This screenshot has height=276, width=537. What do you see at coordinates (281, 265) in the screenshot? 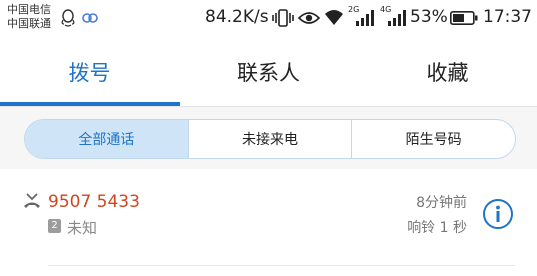
I see `row-divider` at bounding box center [281, 265].